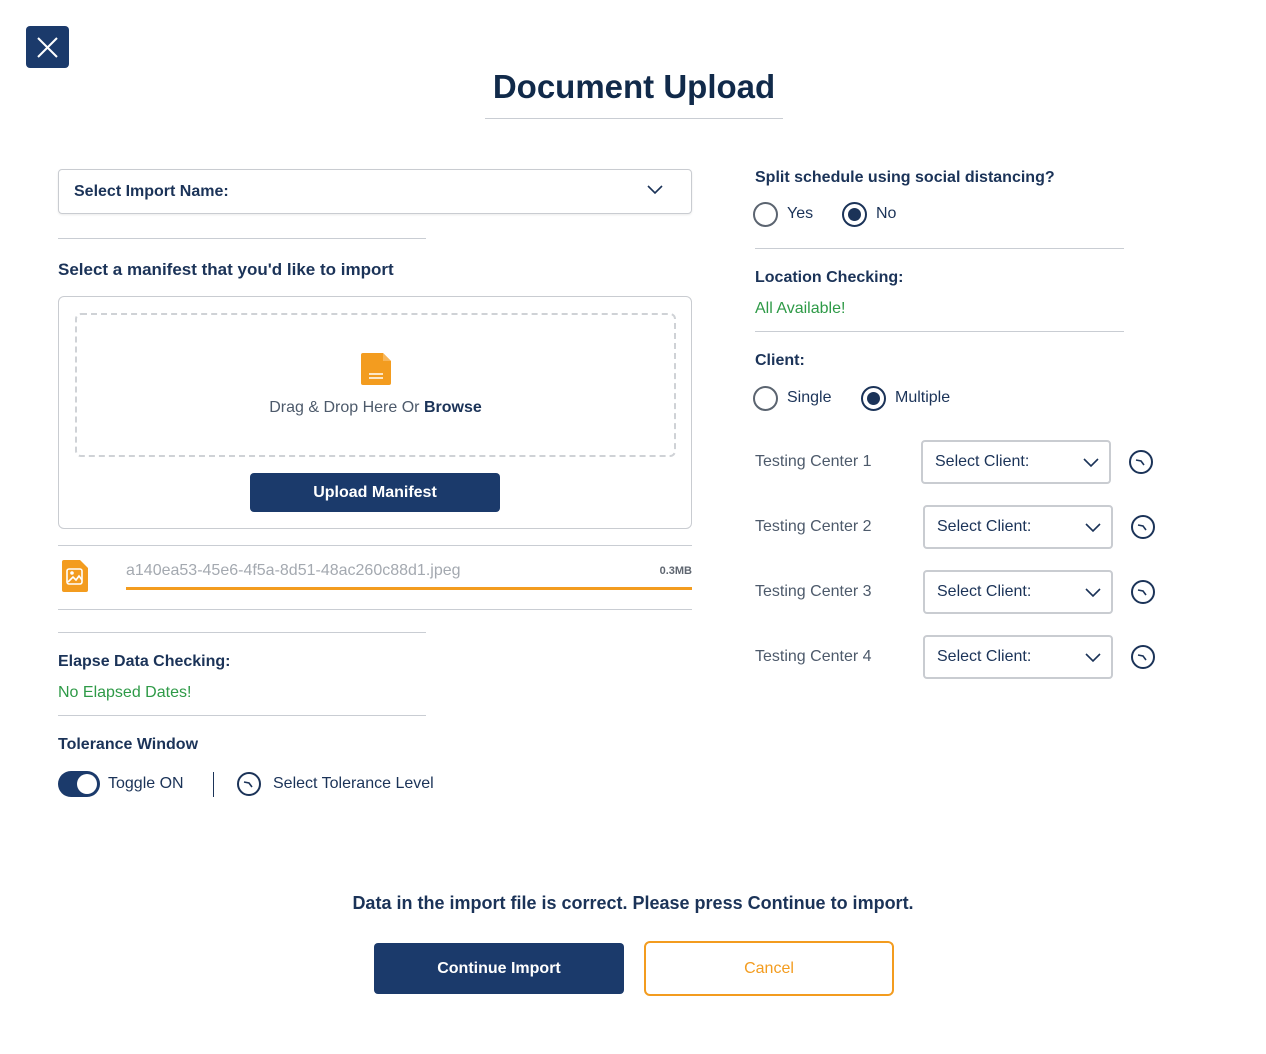  What do you see at coordinates (151, 191) in the screenshot?
I see `import-name-label: Select Import Name:` at bounding box center [151, 191].